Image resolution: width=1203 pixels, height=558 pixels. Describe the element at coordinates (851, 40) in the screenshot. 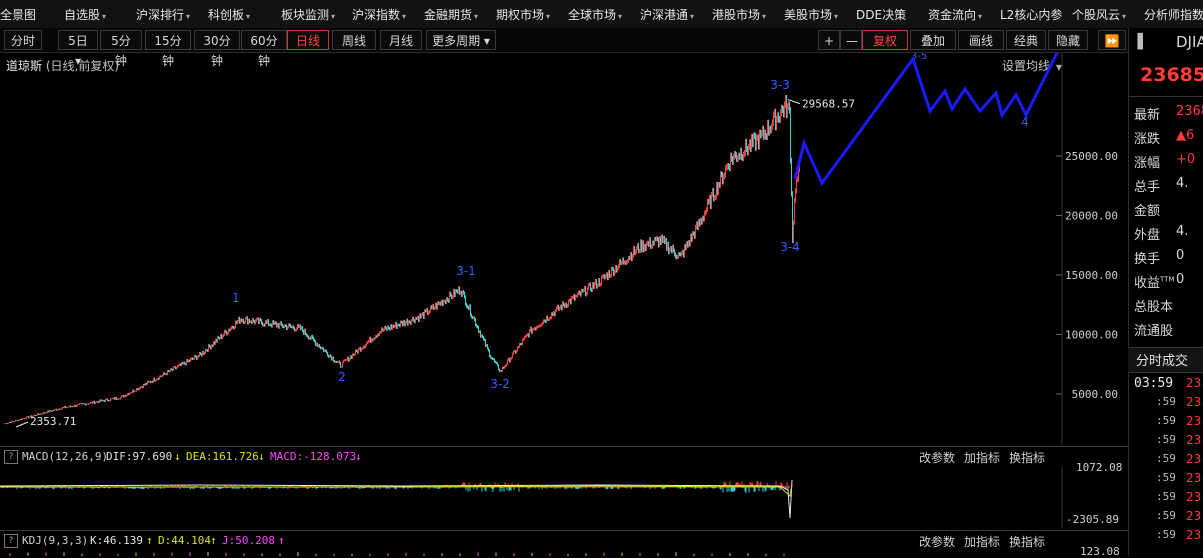

I see `toolbar-btn-1: —` at that location.